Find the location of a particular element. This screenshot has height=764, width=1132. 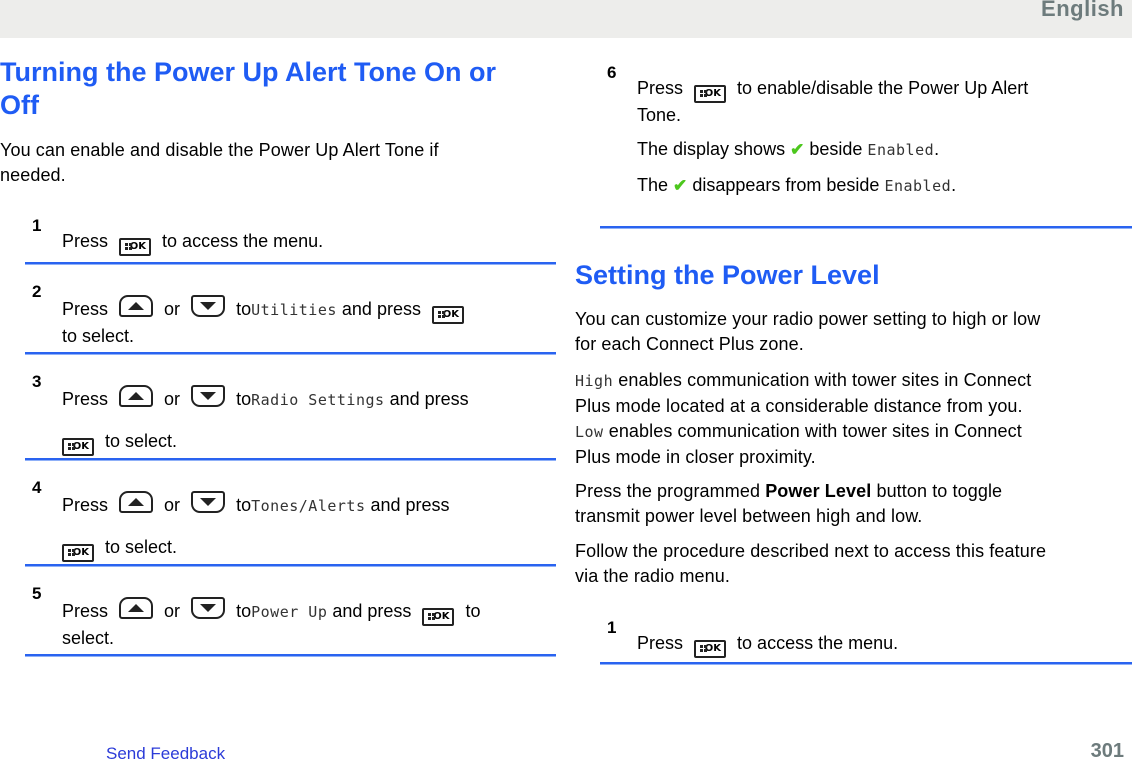

step-number: 6 is located at coordinates (612, 72).